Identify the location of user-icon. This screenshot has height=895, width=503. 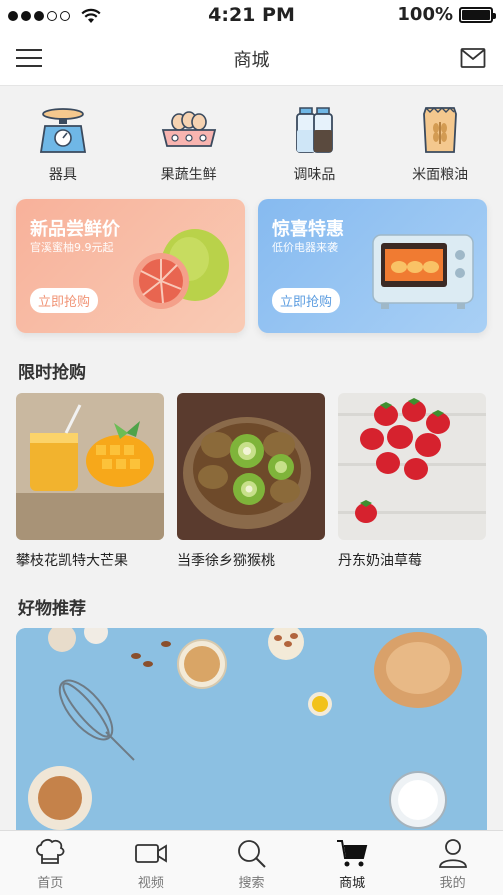
(452, 853).